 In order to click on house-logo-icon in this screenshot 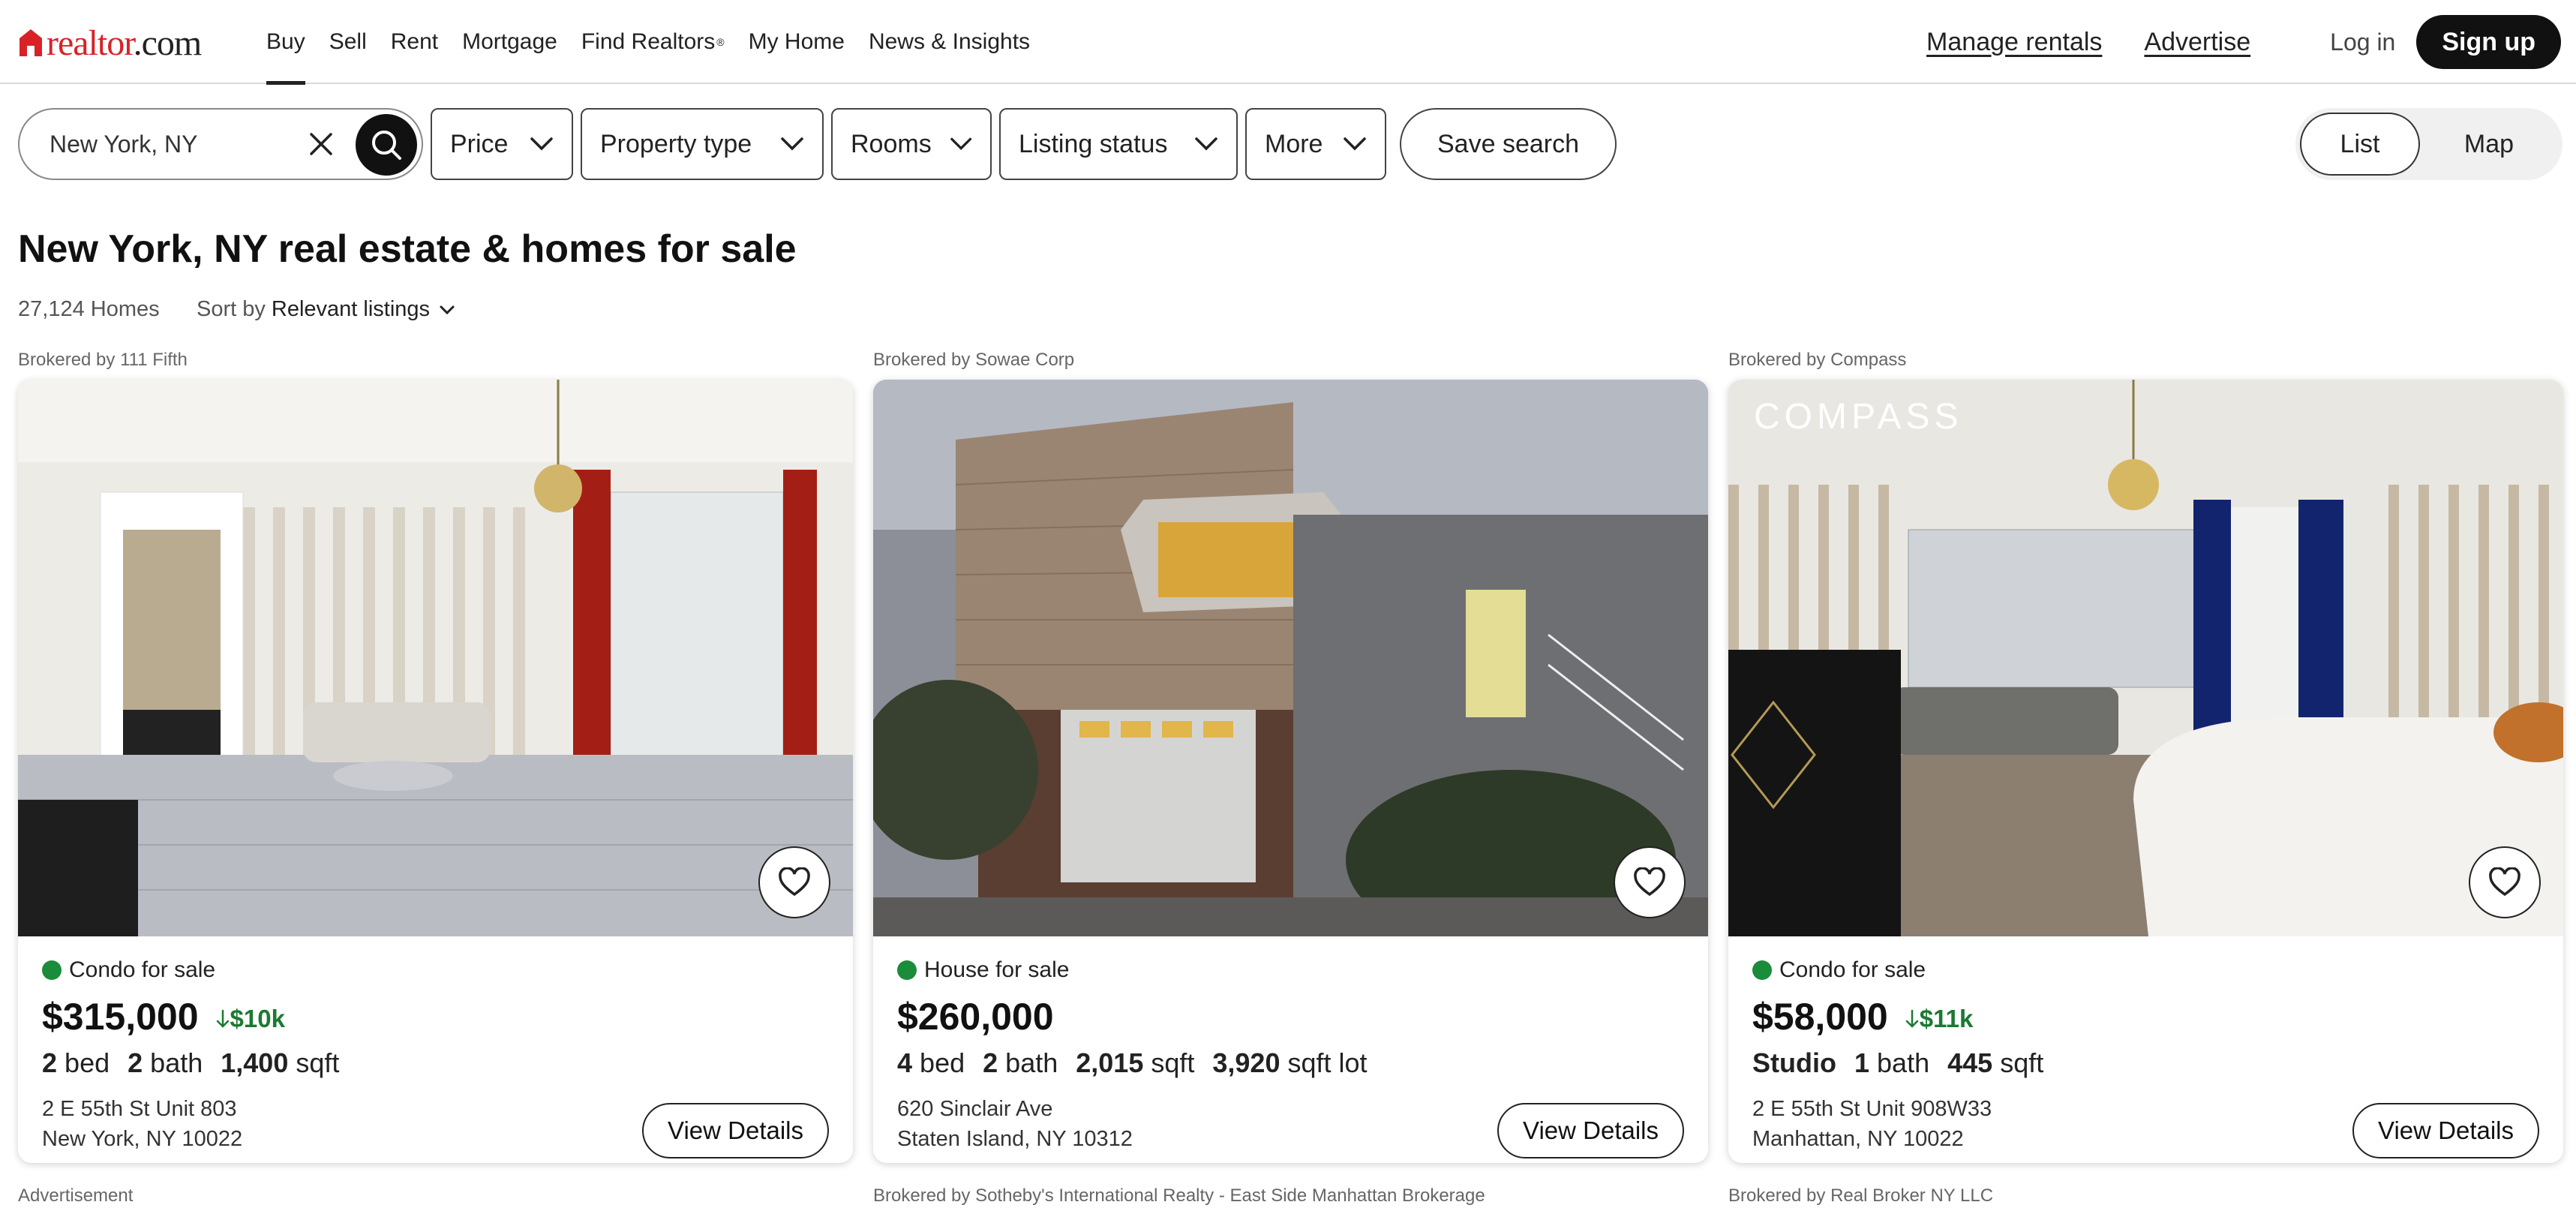, I will do `click(31, 42)`.